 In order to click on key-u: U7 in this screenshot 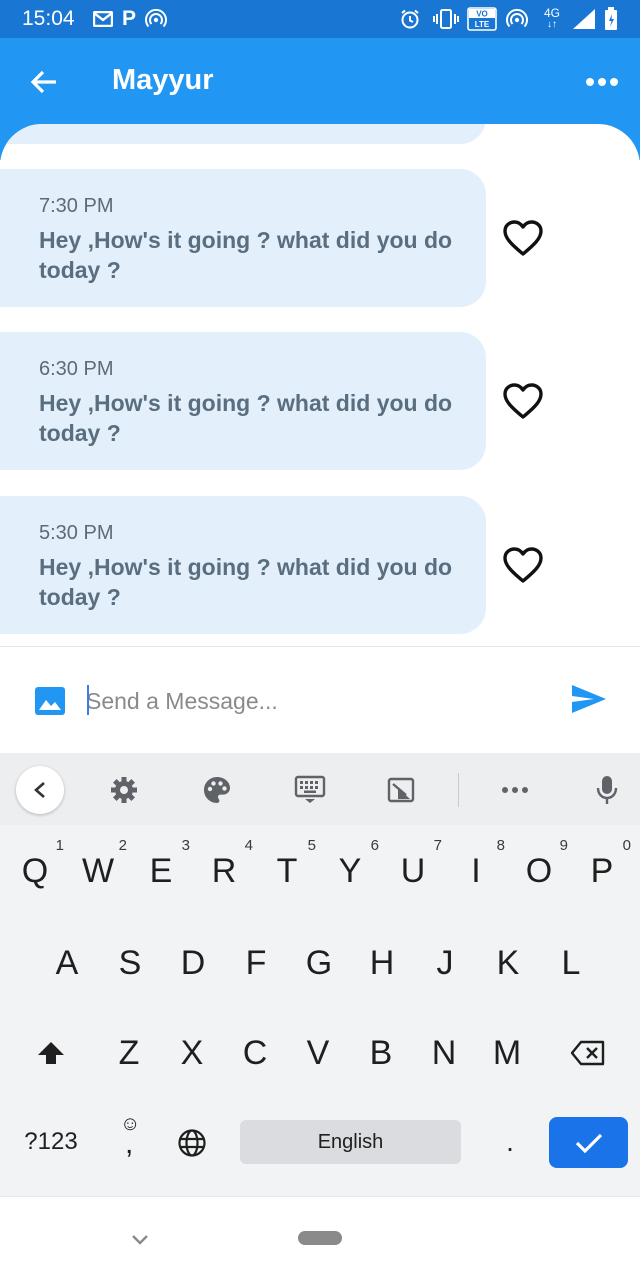, I will do `click(413, 869)`.